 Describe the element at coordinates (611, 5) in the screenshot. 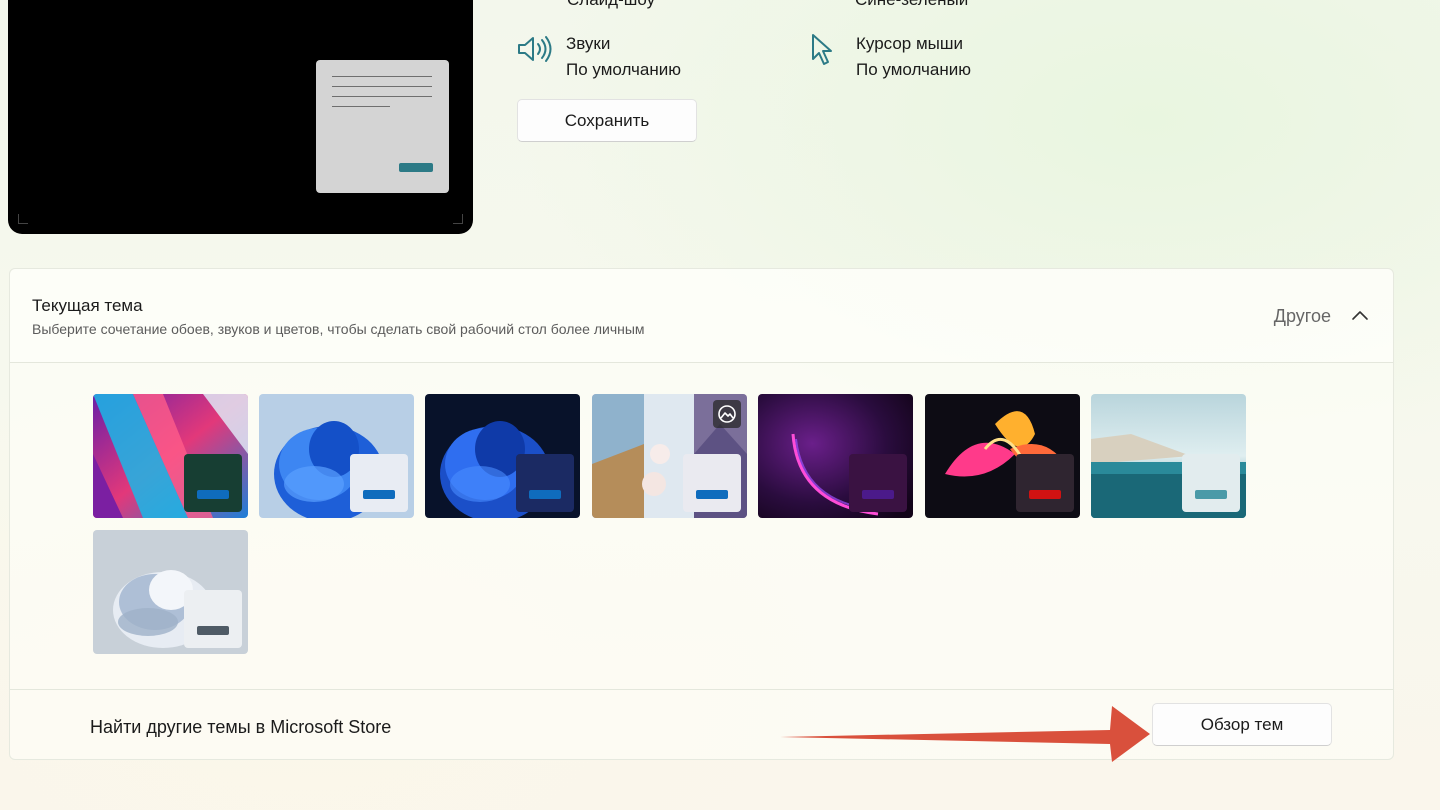

I see `background-value: Слайд-шоу` at that location.